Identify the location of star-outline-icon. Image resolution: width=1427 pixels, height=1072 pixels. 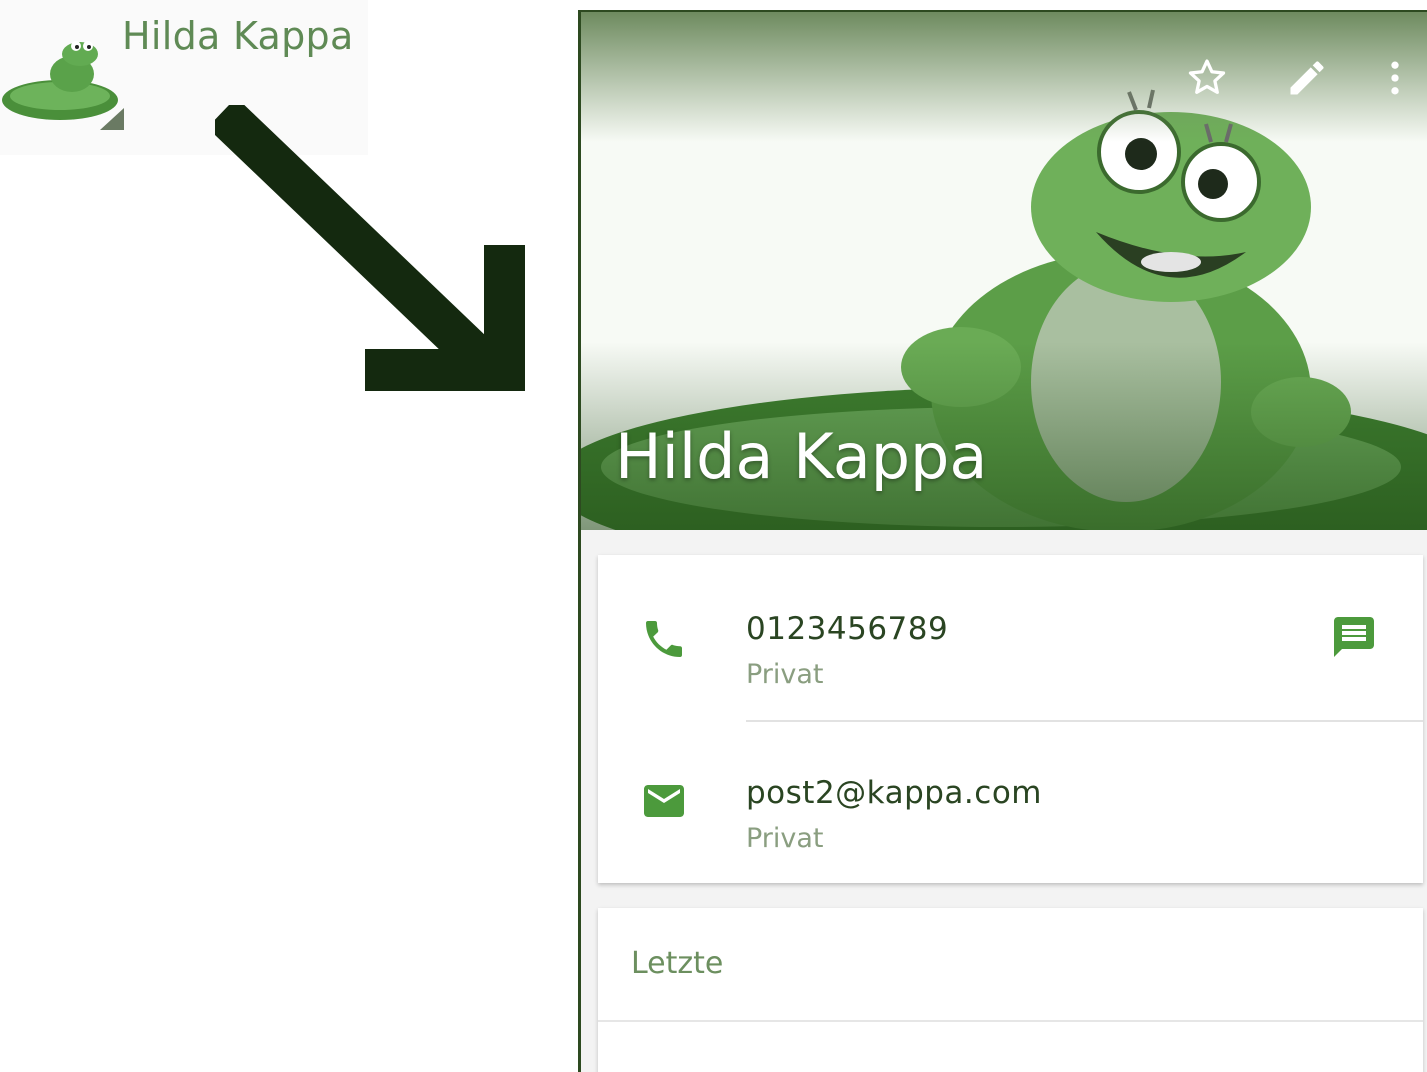
(1207, 78).